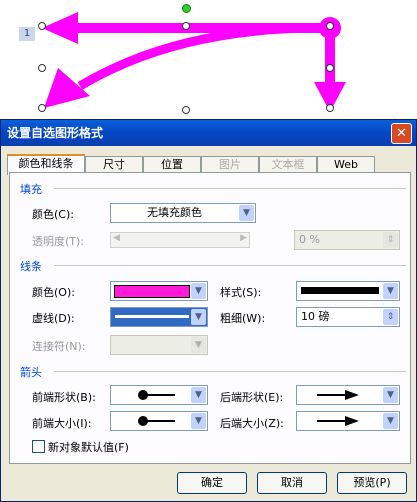 The height and width of the screenshot is (502, 417). Describe the element at coordinates (38, 446) in the screenshot. I see `default-for-new-objects-checkbox` at that location.